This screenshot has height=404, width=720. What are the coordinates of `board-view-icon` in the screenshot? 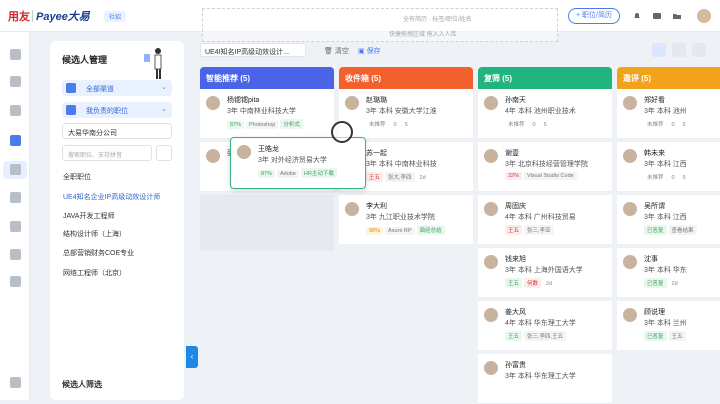 It's located at (659, 50).